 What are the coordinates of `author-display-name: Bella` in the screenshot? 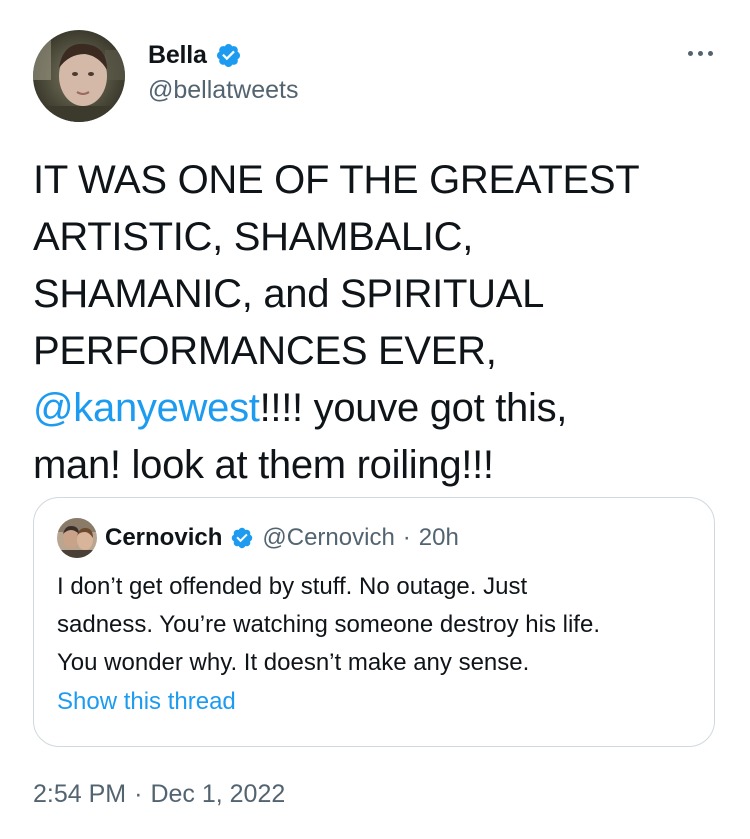 It's located at (177, 55).